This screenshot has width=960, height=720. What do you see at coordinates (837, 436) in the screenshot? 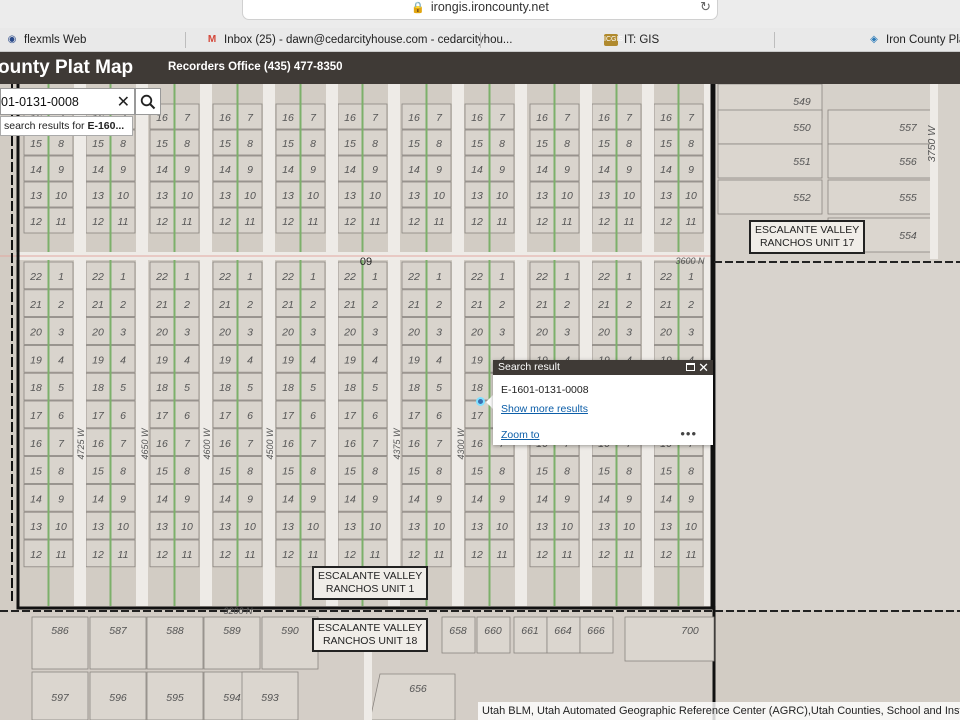
I see `east-parcel-area` at bounding box center [837, 436].